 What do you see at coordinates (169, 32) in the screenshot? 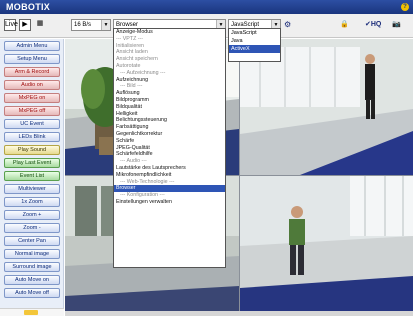
I see `mode-option-0: Anzeige-Modus` at bounding box center [169, 32].